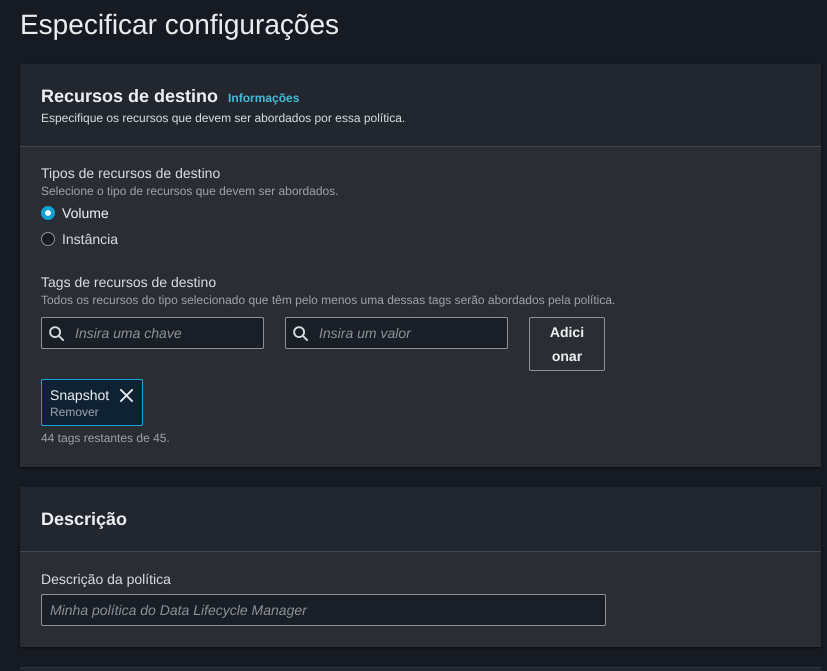 The image size is (827, 671). Describe the element at coordinates (396, 333) in the screenshot. I see `search-field: Insira um valor` at that location.